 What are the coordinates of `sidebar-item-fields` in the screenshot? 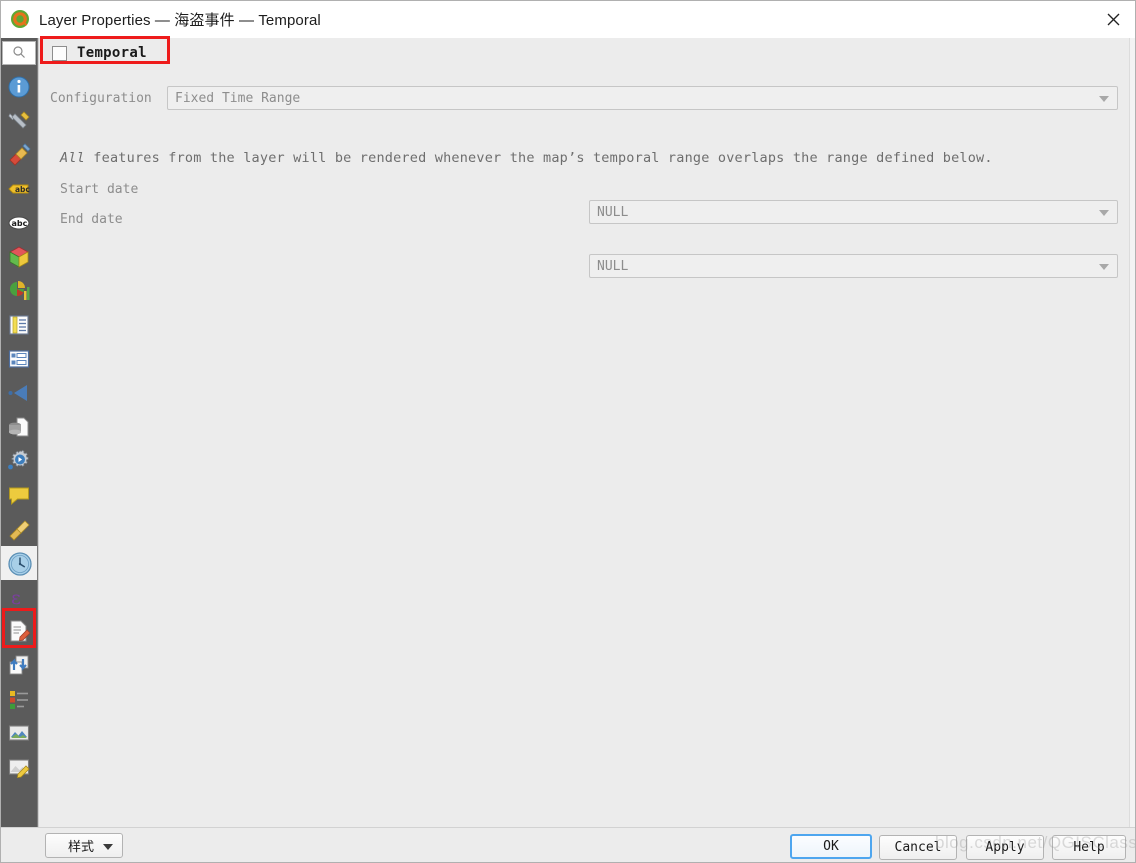 It's located at (19, 325).